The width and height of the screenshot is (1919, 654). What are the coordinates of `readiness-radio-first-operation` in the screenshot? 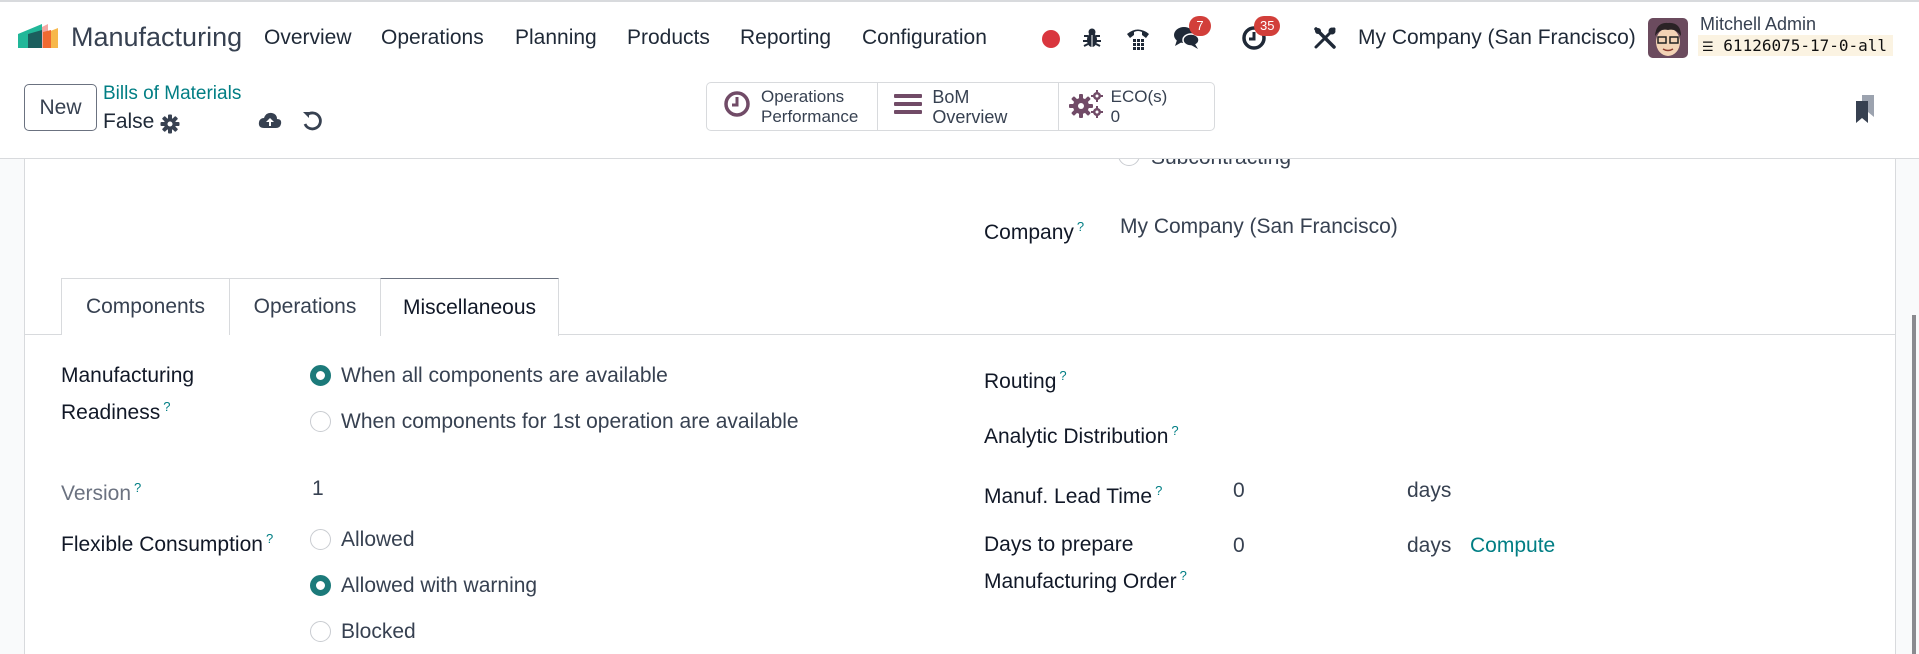 It's located at (320, 421).